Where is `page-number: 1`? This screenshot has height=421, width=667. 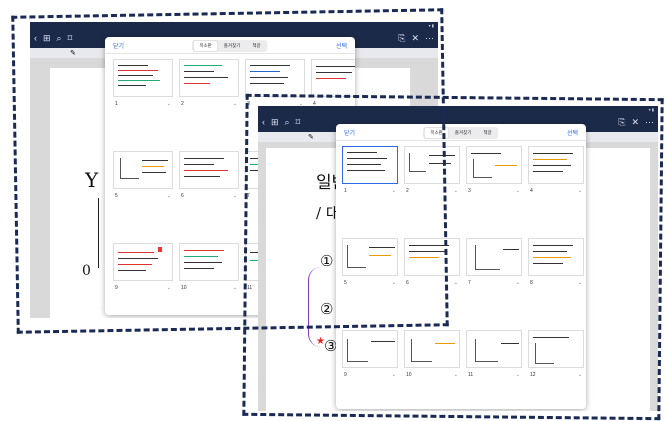
page-number: 1 is located at coordinates (345, 191).